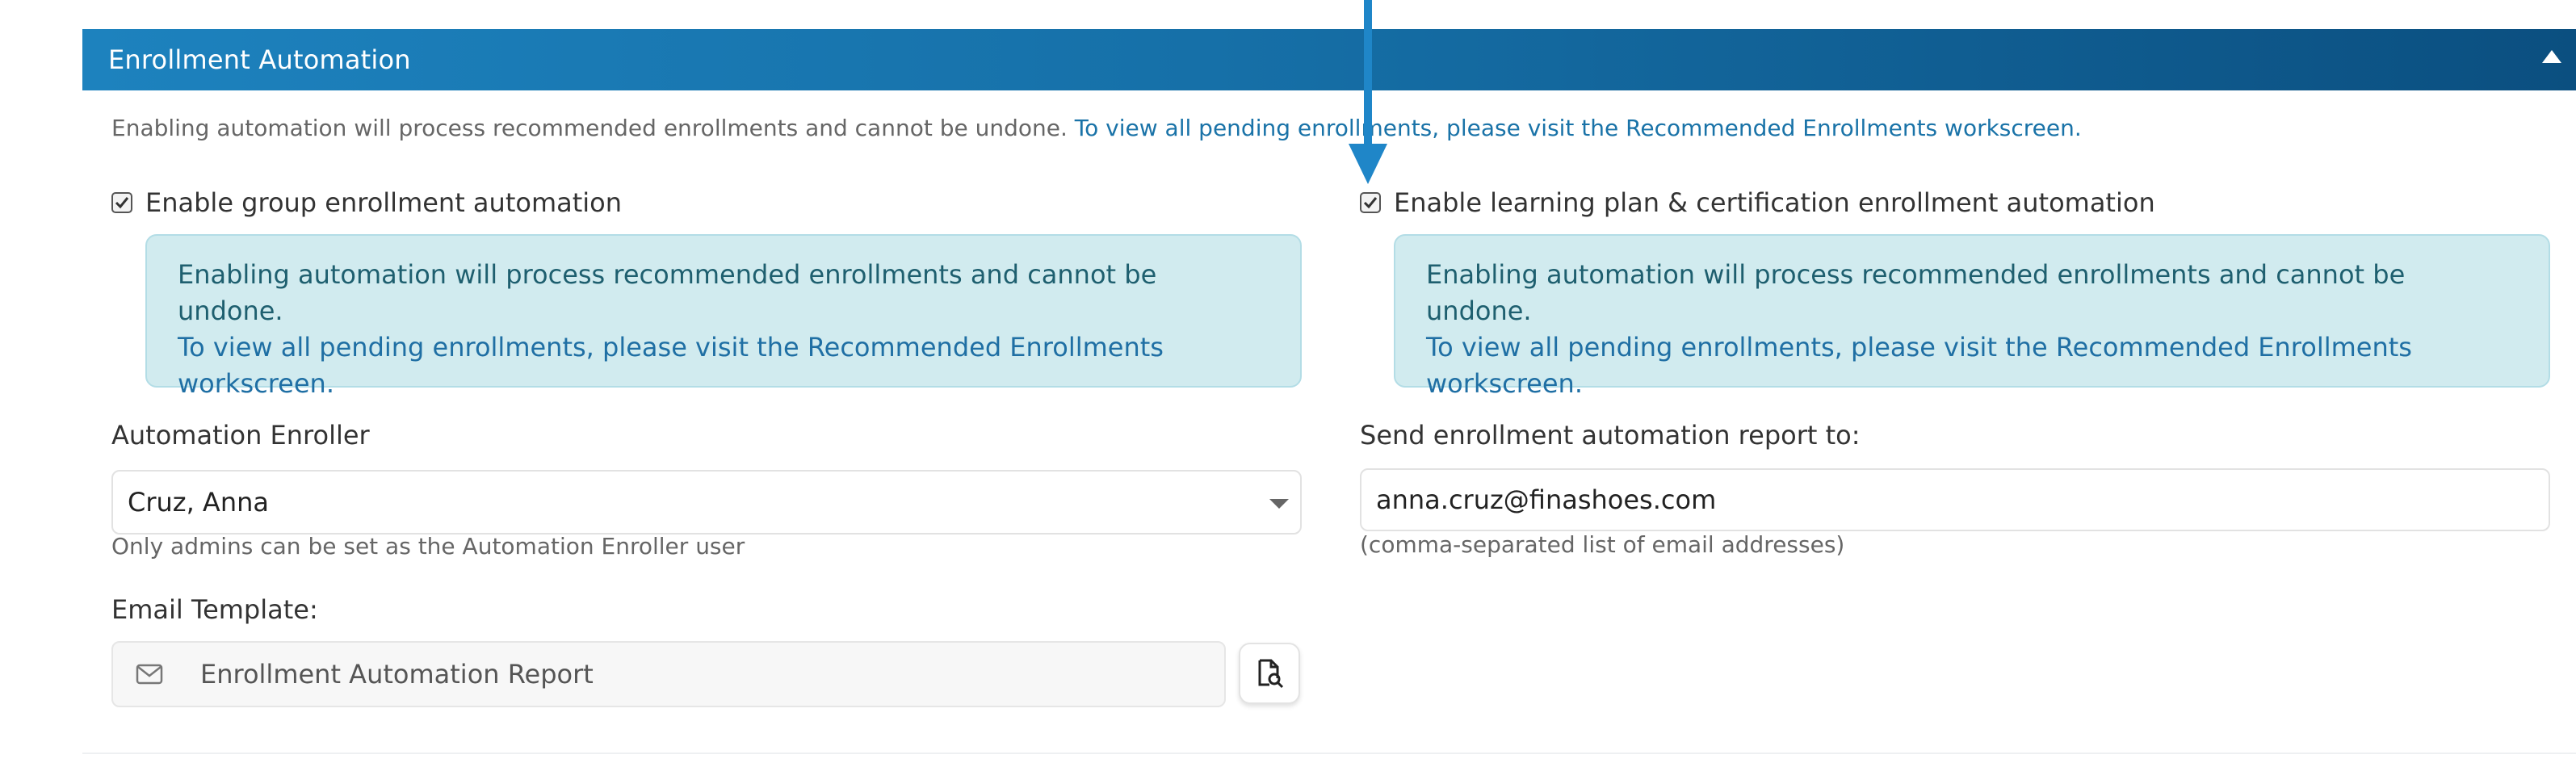  I want to click on lp-automation-checkbox, so click(1370, 202).